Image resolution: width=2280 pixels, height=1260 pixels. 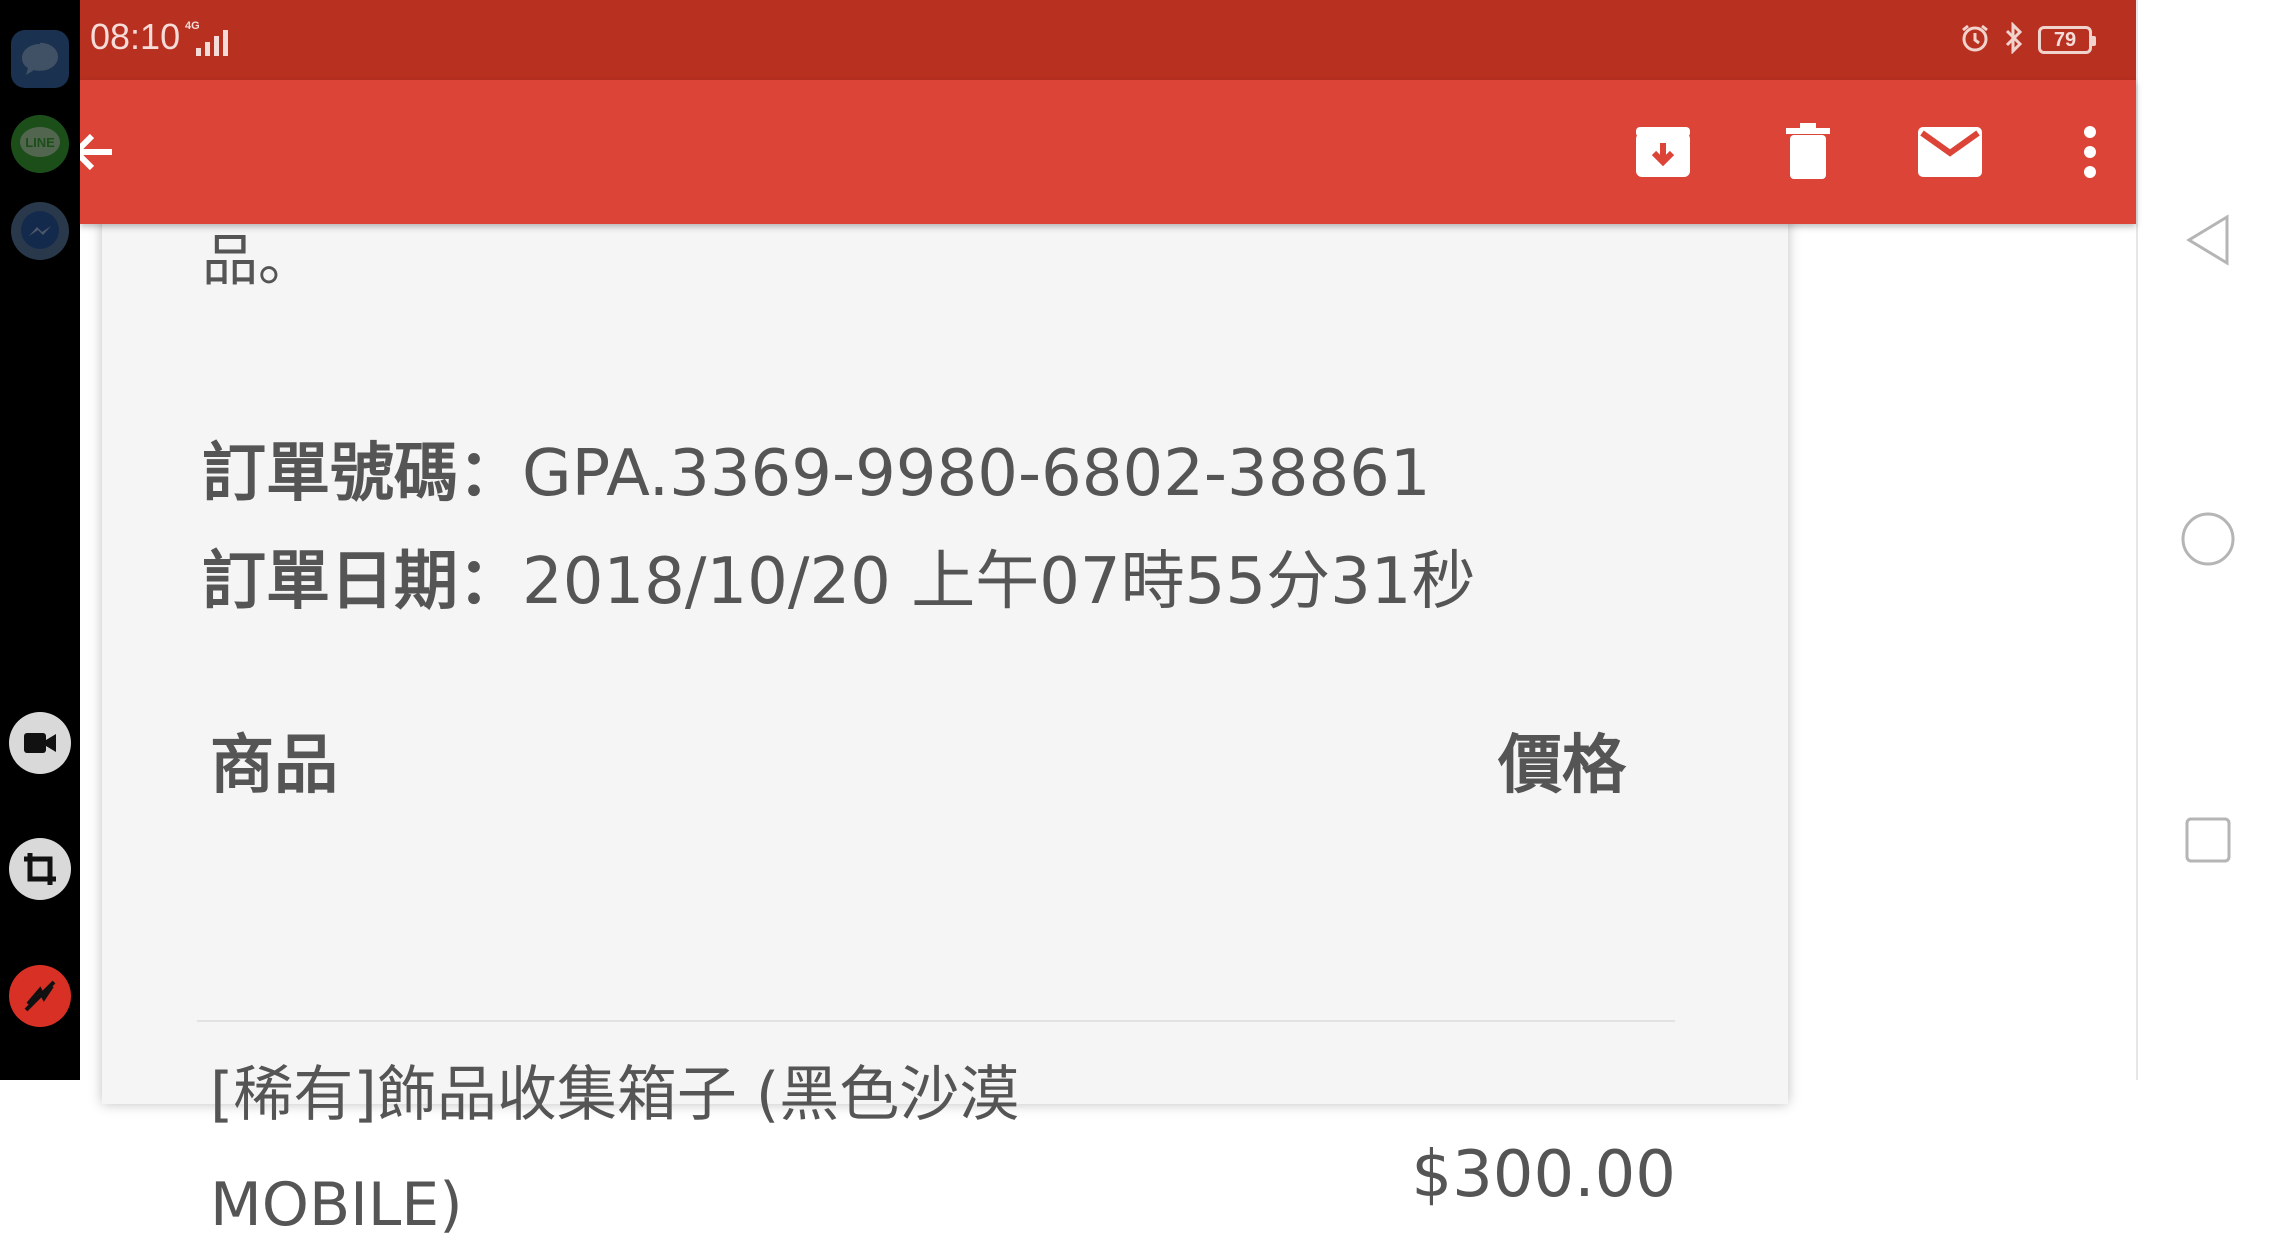 What do you see at coordinates (274, 766) in the screenshot?
I see `column-header-item: 商品` at bounding box center [274, 766].